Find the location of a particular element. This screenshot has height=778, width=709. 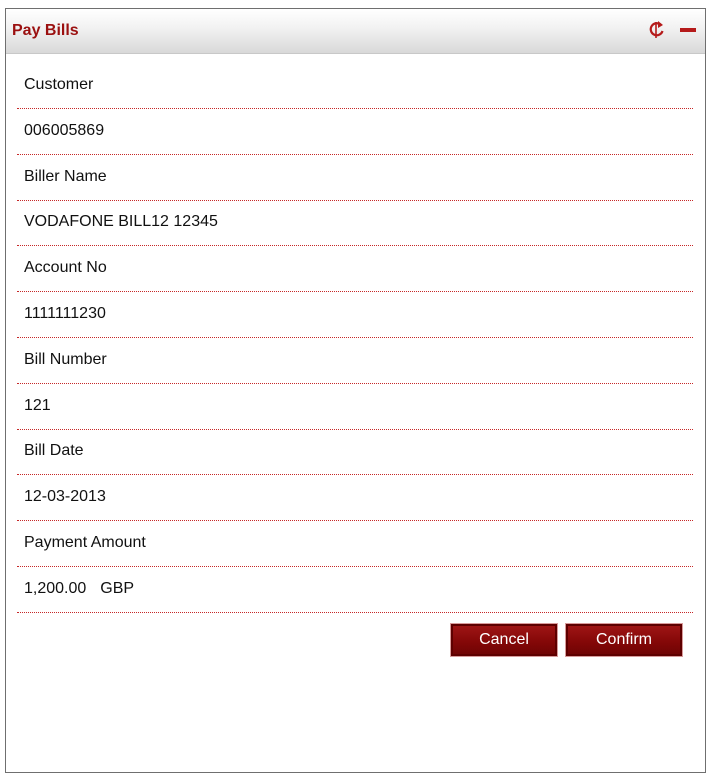

bill-date-value: 12-03-2013 is located at coordinates (65, 497).